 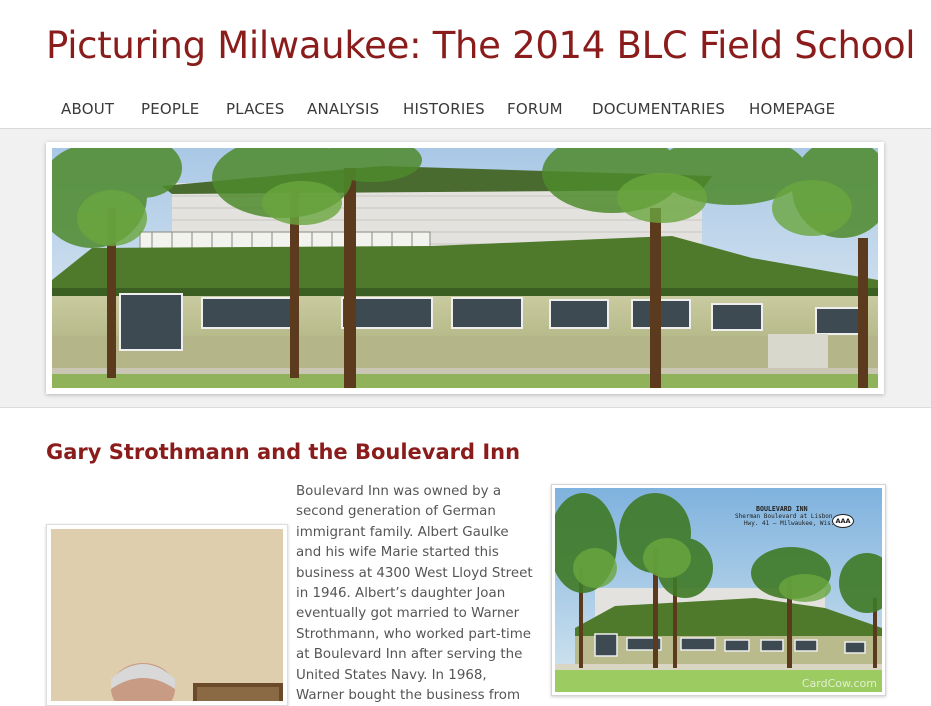 I want to click on postcard-address: Hwy. 41 – Milwaukee, Wis., so click(x=789, y=523).